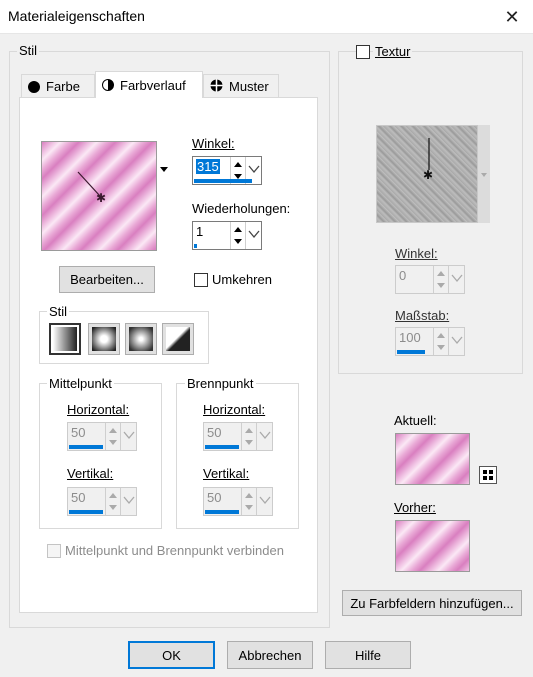  I want to click on window-title: Materialeigenschaften, so click(76, 16).